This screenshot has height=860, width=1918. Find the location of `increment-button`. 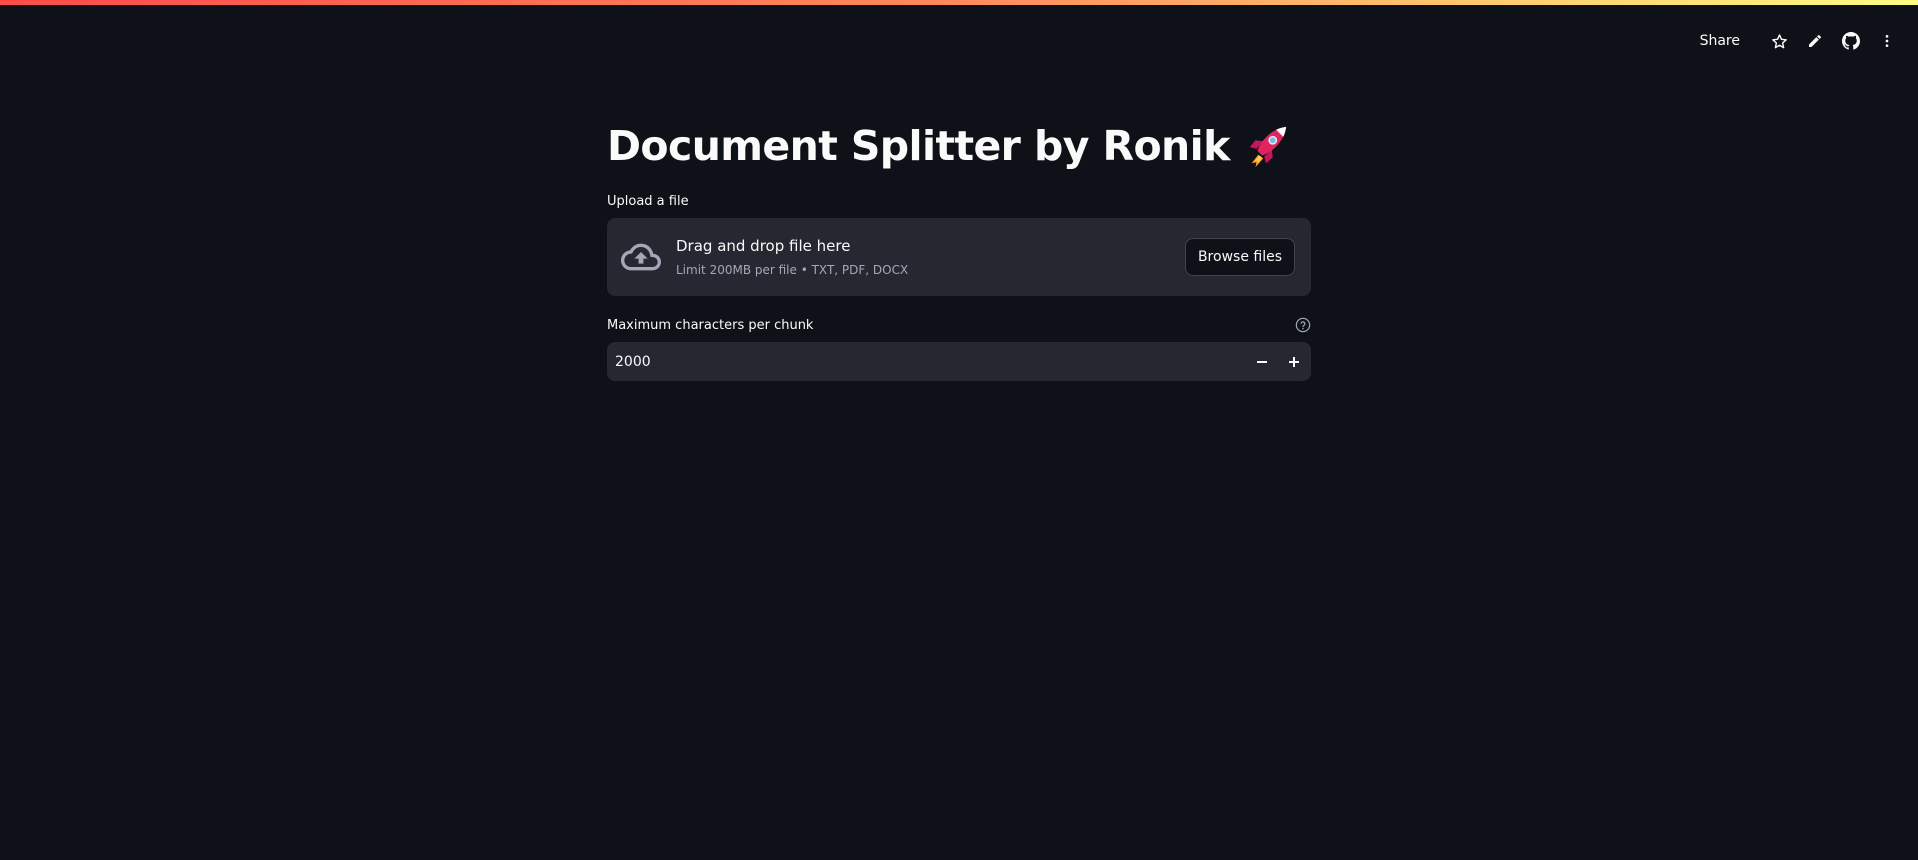

increment-button is located at coordinates (1294, 361).